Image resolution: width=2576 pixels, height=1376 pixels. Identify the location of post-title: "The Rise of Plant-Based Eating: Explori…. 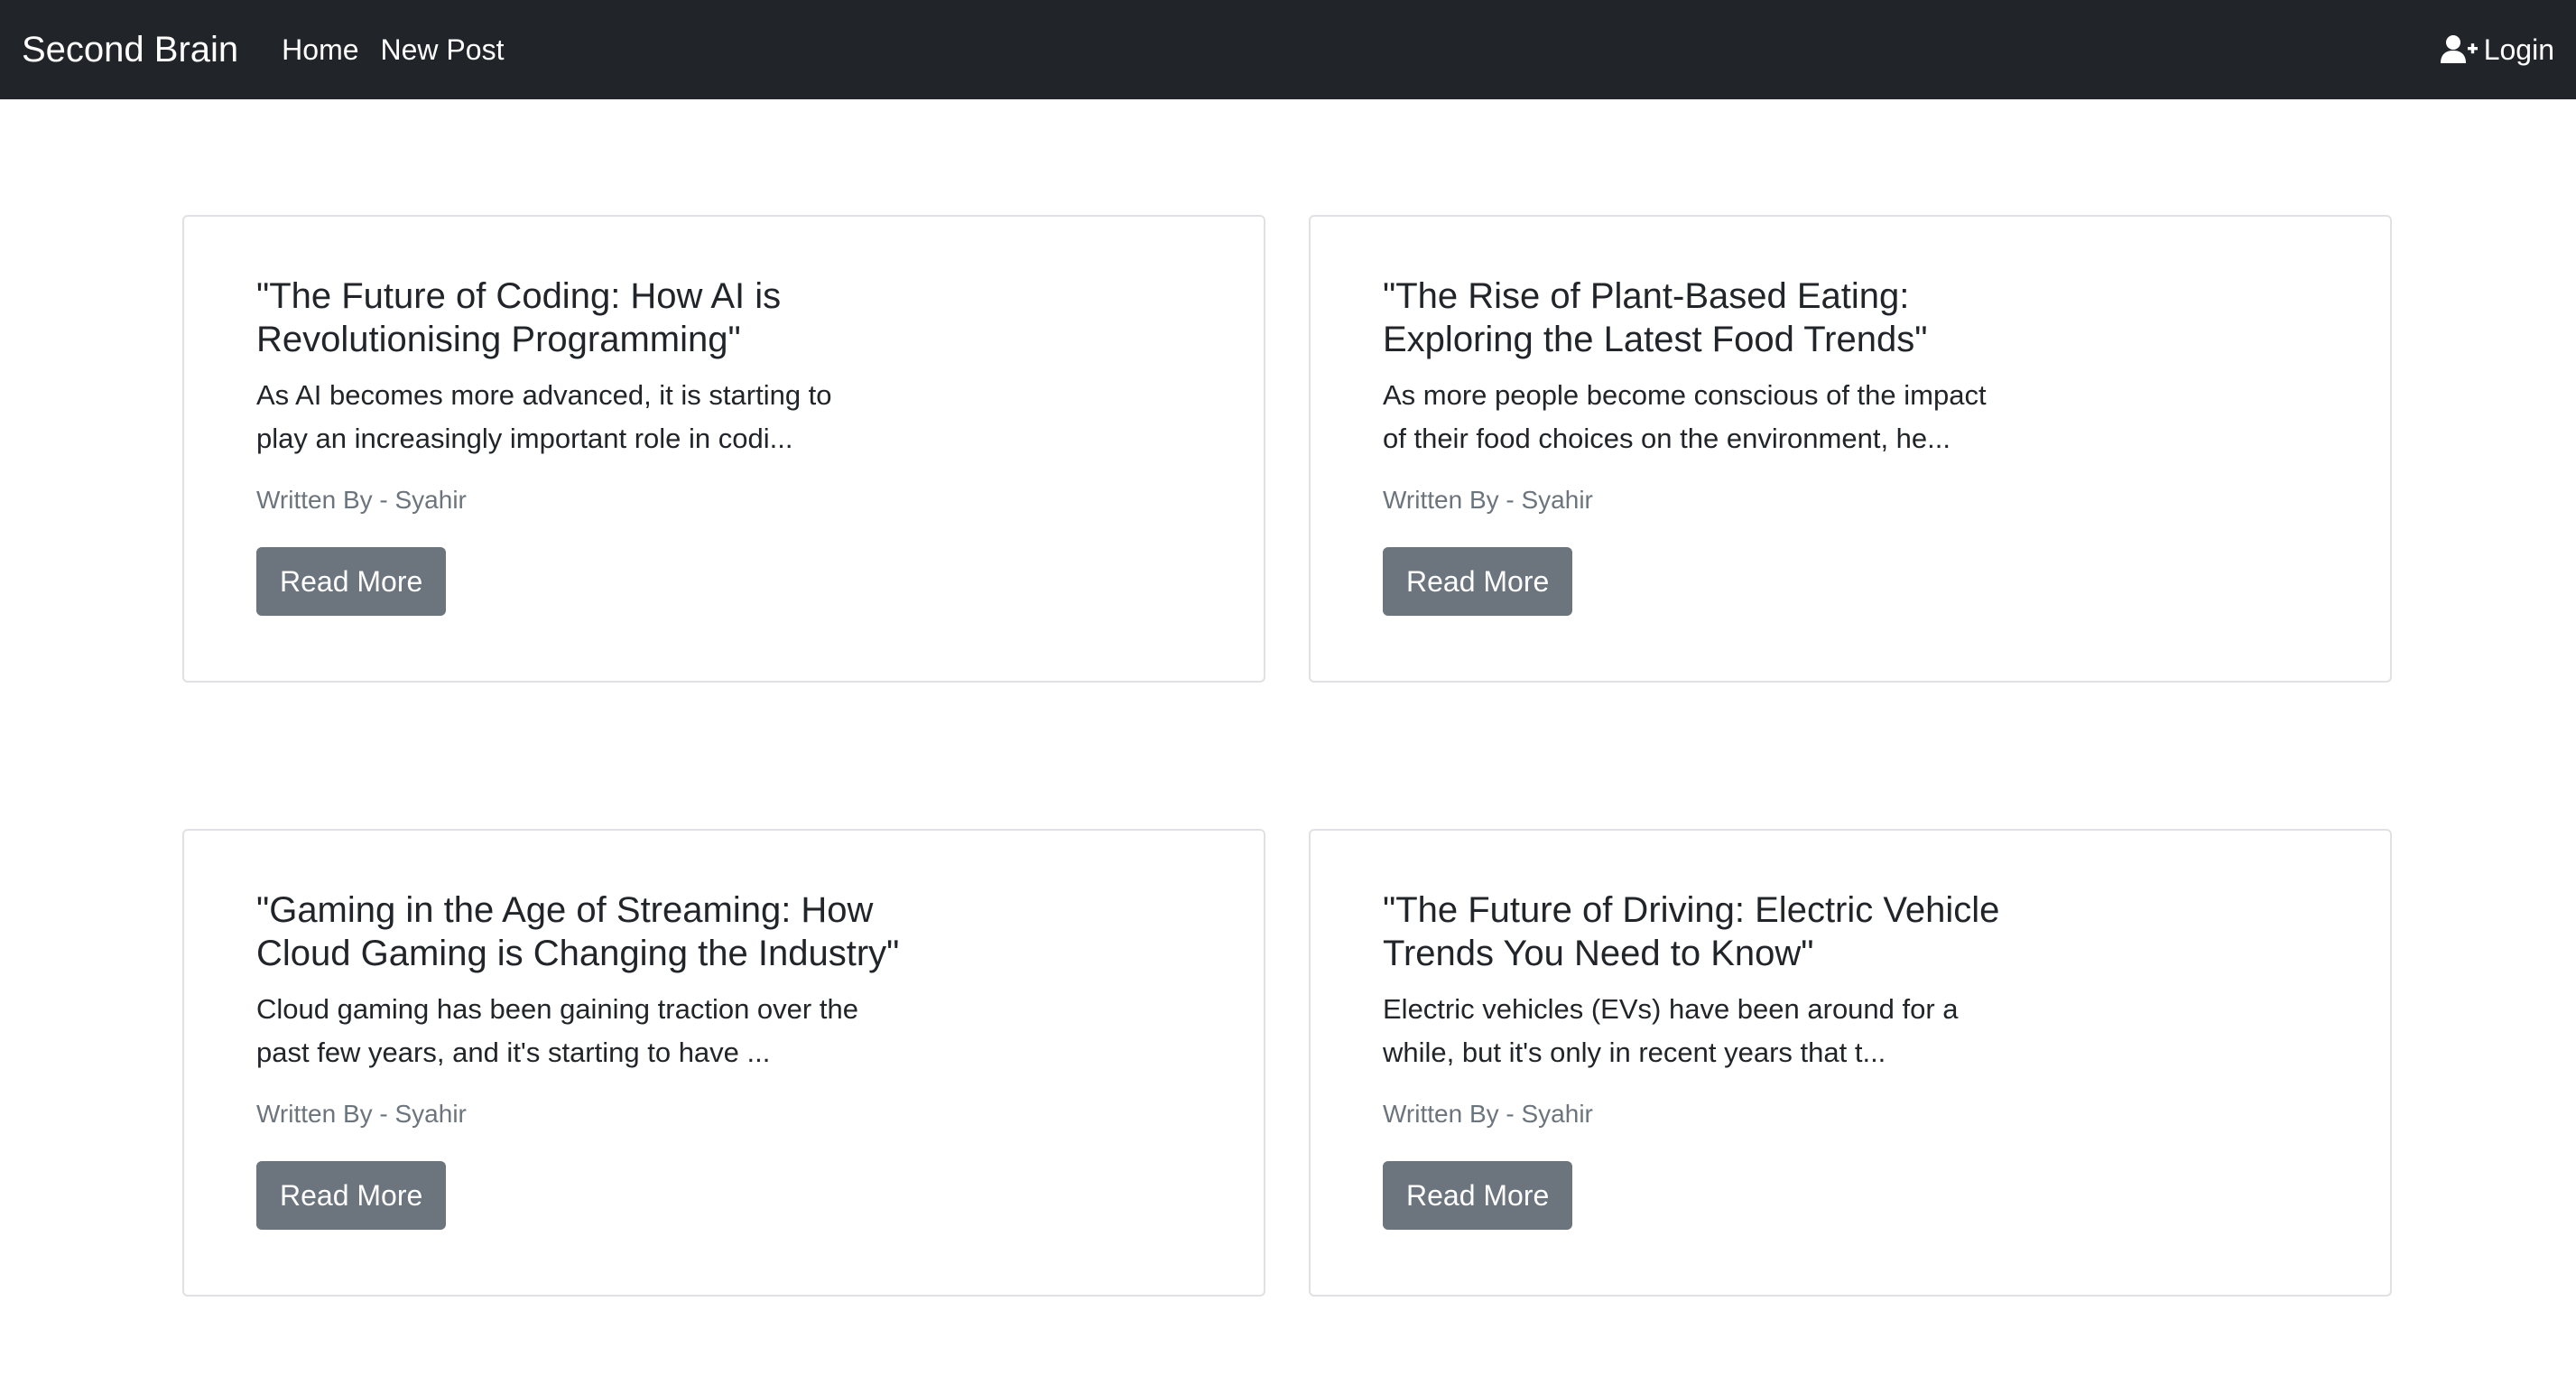
(1655, 317).